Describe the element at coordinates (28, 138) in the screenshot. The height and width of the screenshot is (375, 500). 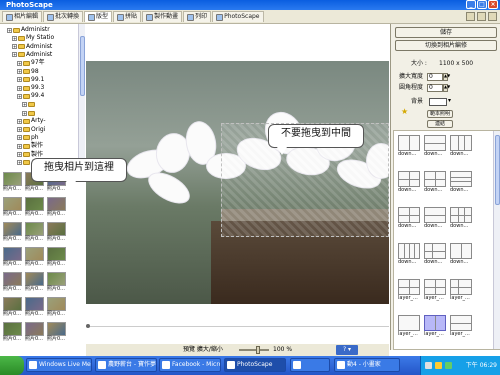
I see `tree-item: + ph` at that location.